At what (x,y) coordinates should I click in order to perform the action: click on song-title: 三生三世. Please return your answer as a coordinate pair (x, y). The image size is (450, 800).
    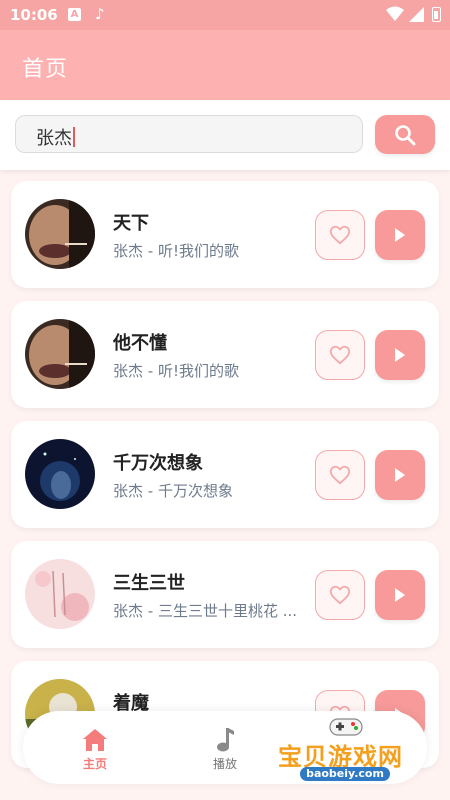
    Looking at the image, I should click on (149, 583).